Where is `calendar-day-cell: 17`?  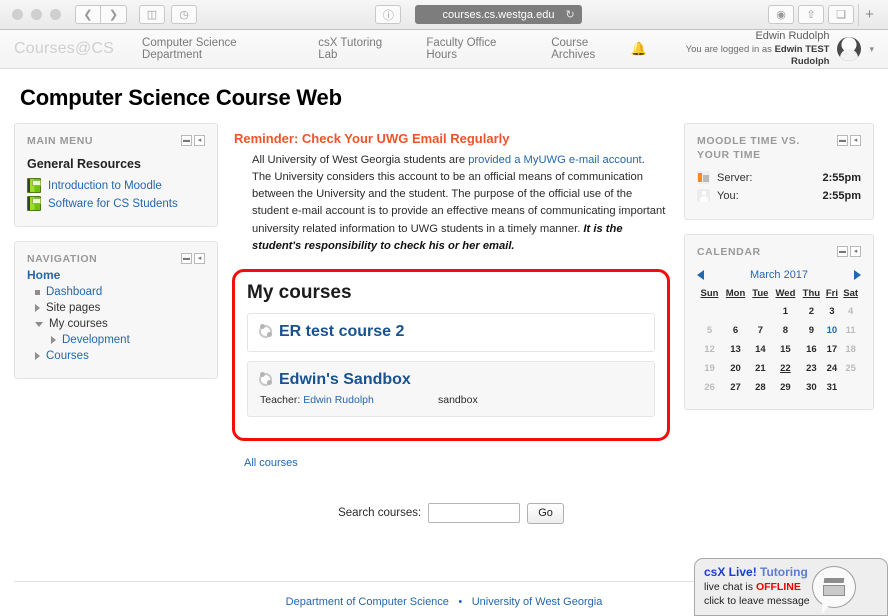 calendar-day-cell: 17 is located at coordinates (831, 349).